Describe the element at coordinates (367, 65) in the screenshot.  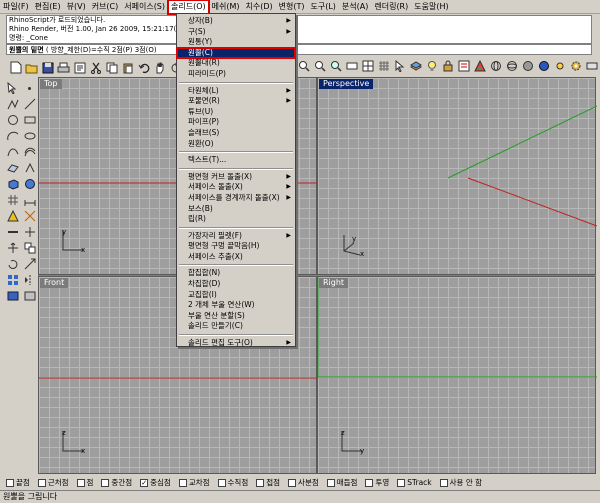
I see `four-views-icon` at that location.